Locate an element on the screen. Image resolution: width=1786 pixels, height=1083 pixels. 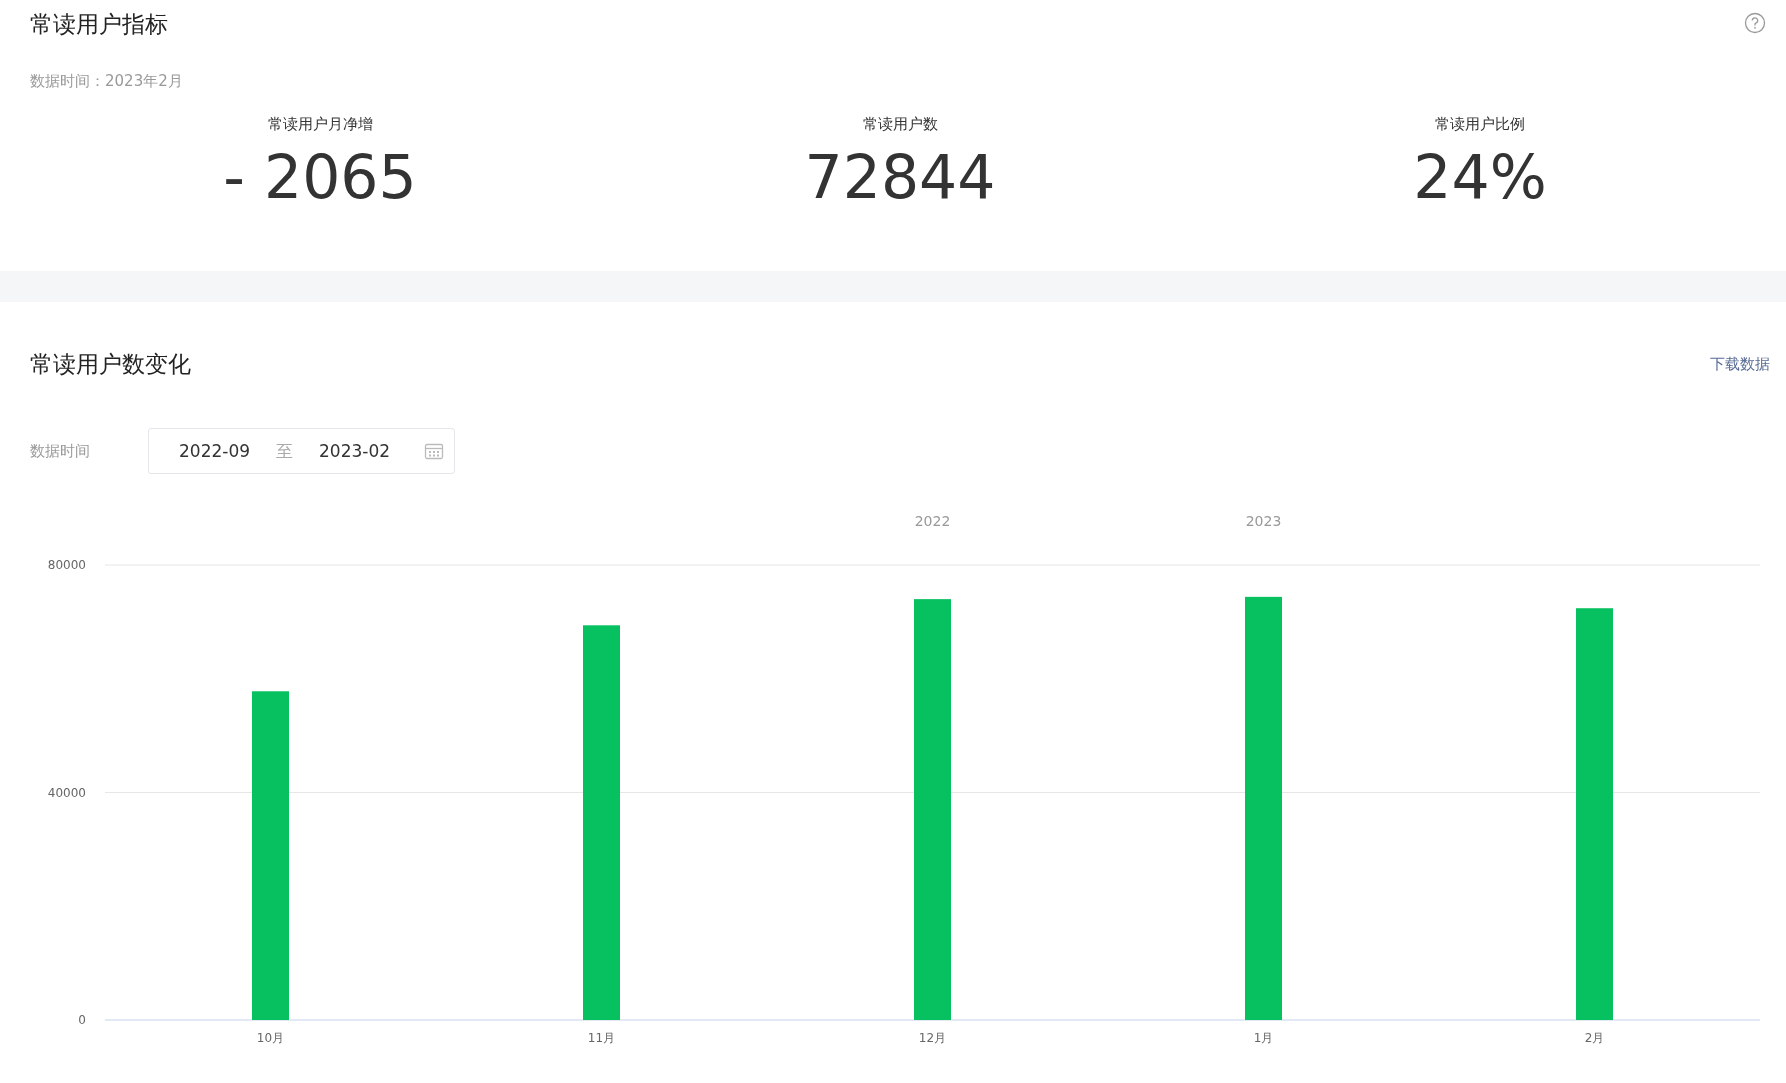
metric-label: 常读用户数 is located at coordinates (900, 124).